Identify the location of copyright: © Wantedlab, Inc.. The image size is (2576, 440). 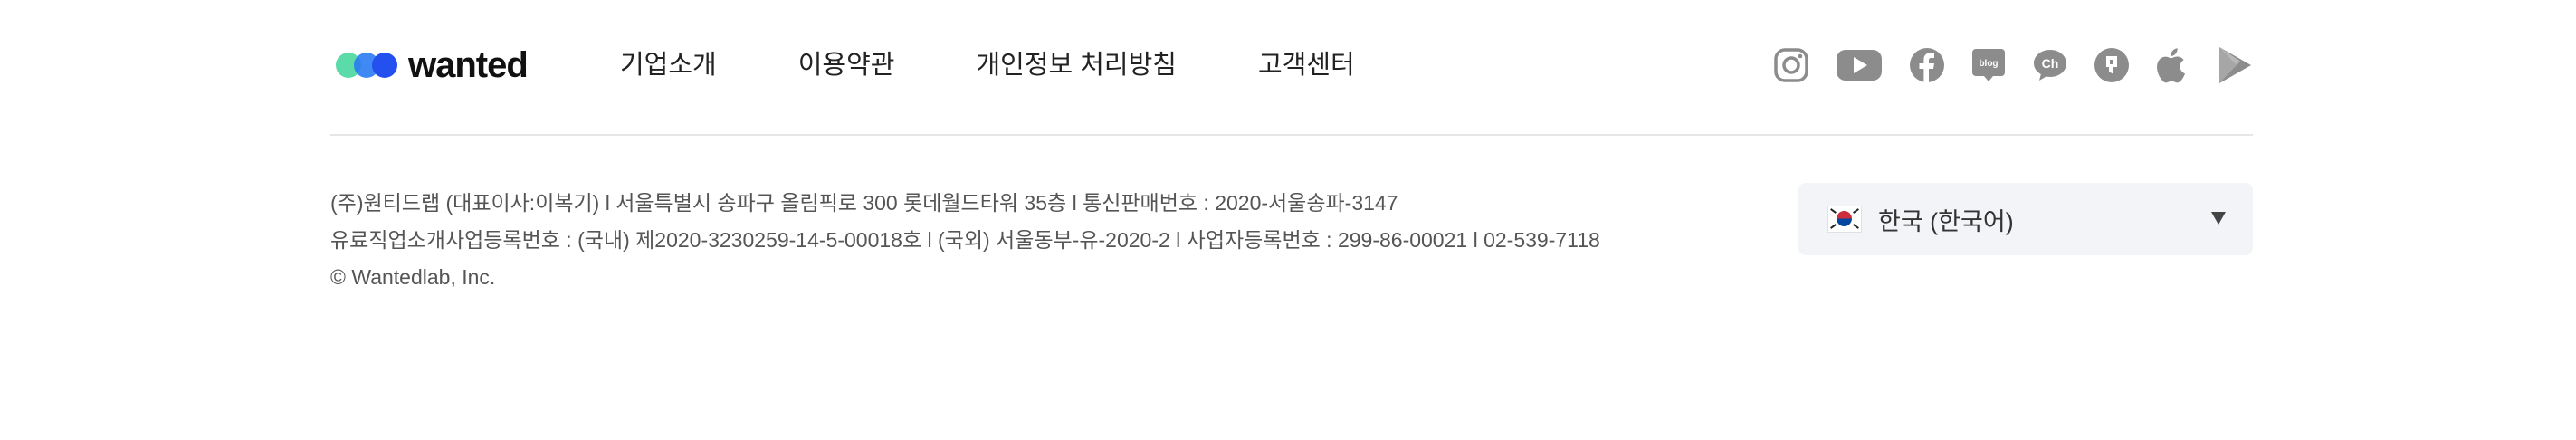
(413, 277).